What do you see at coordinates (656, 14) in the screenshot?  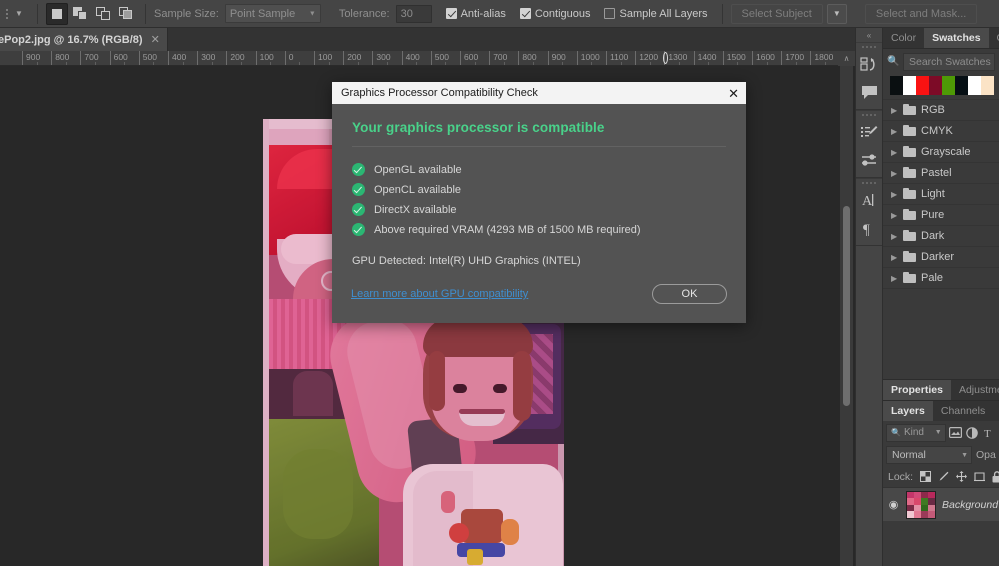 I see `sample-all-layers-checkbox: Sample All Layers` at bounding box center [656, 14].